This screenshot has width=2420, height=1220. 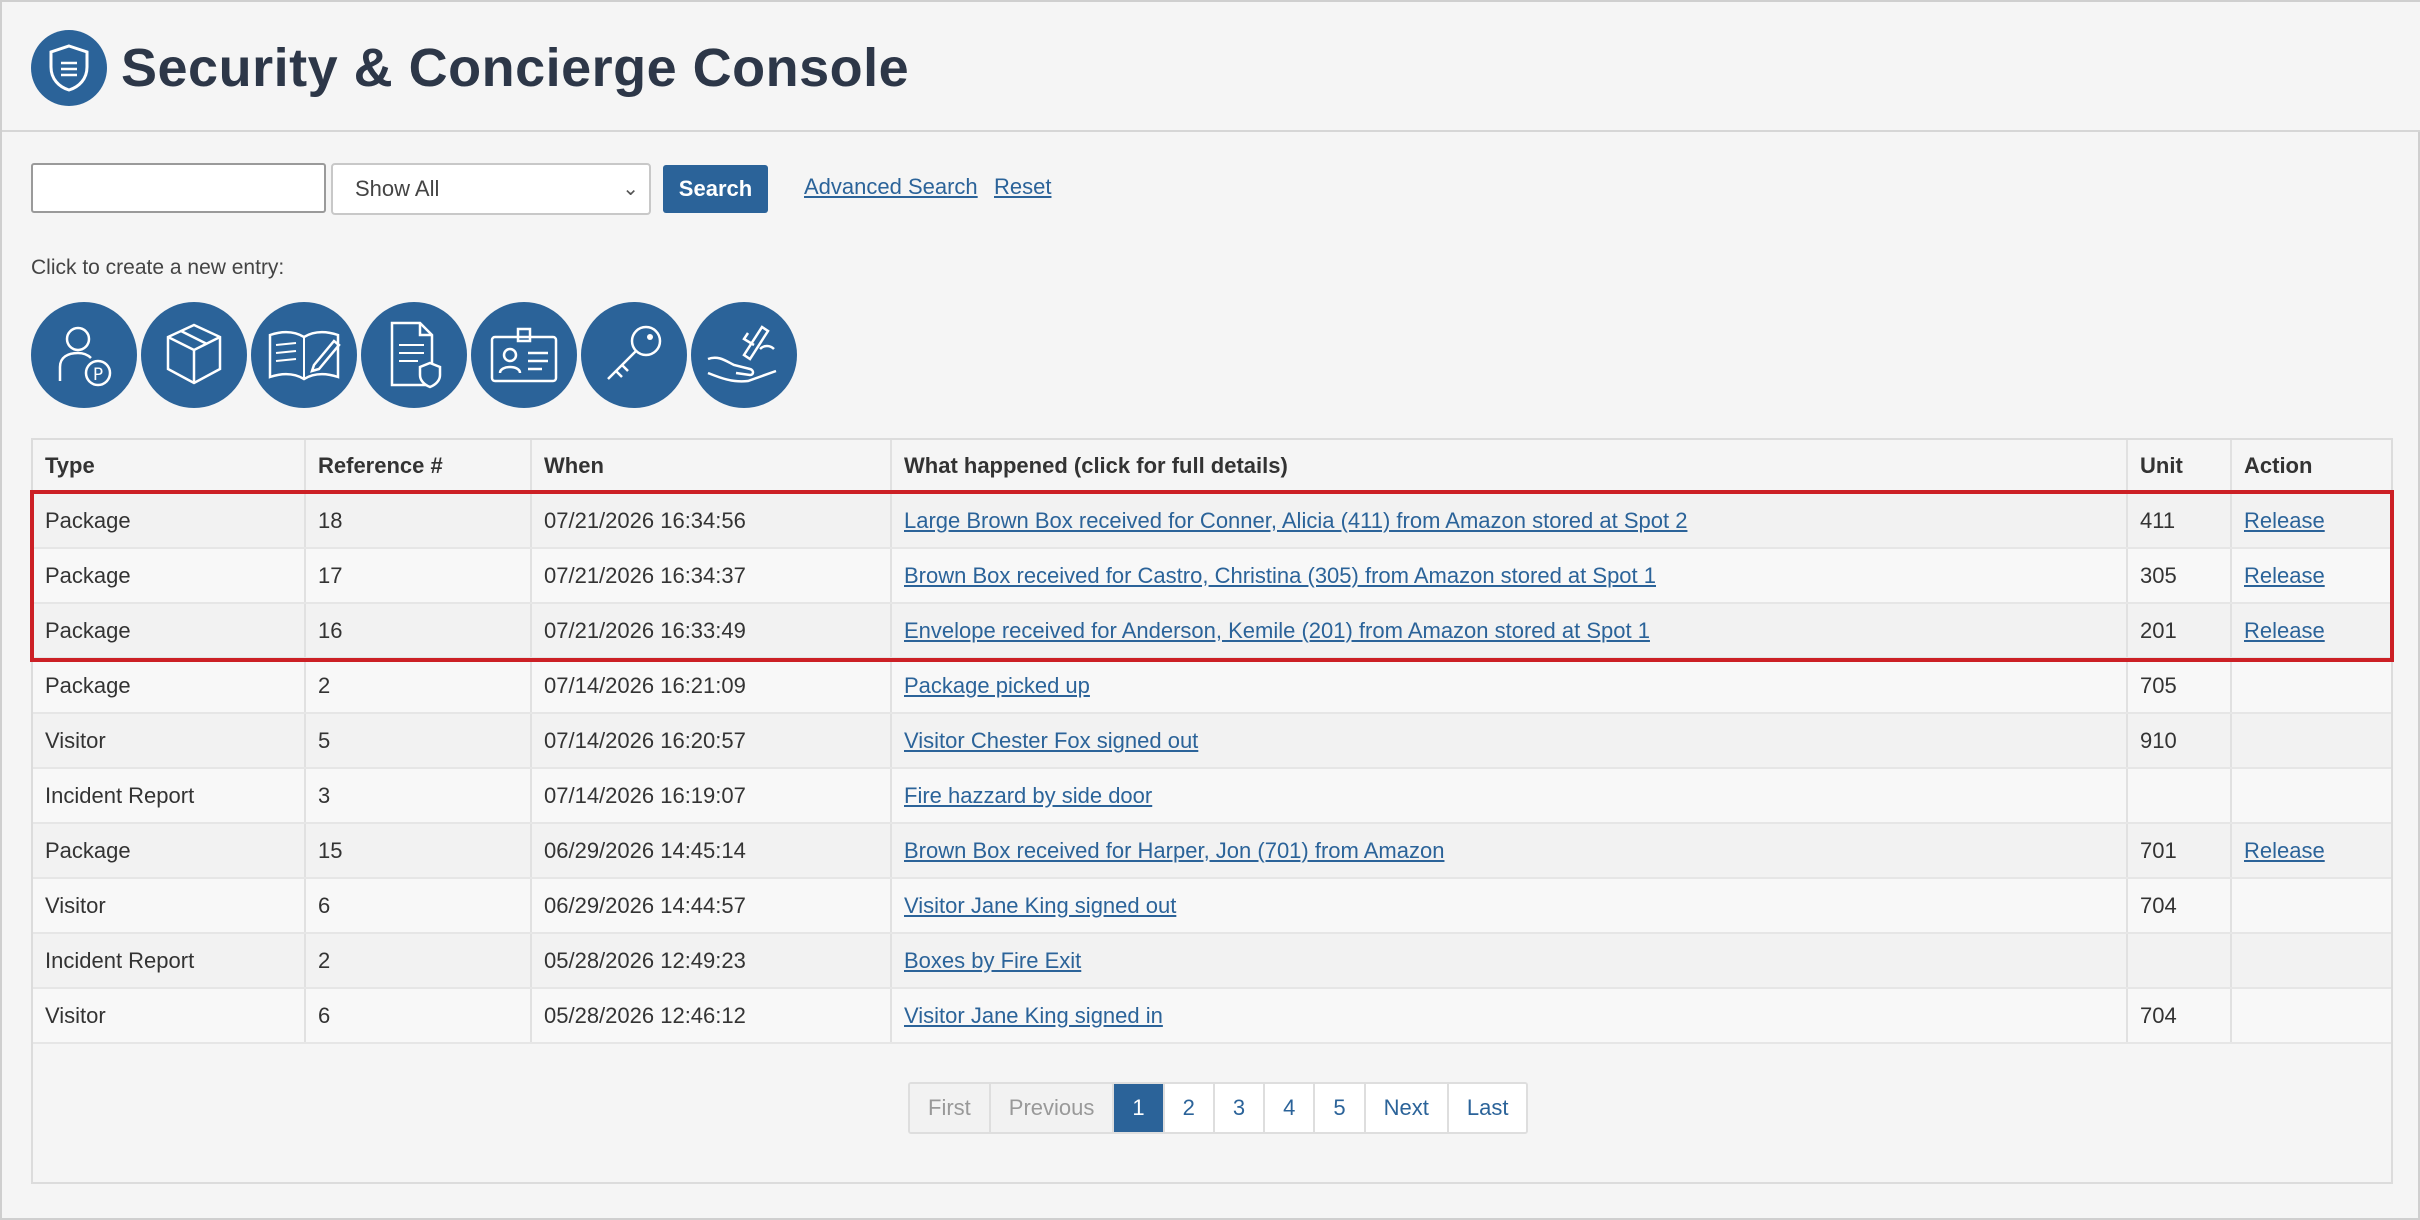 I want to click on filter-select-value: Show All, so click(x=397, y=188).